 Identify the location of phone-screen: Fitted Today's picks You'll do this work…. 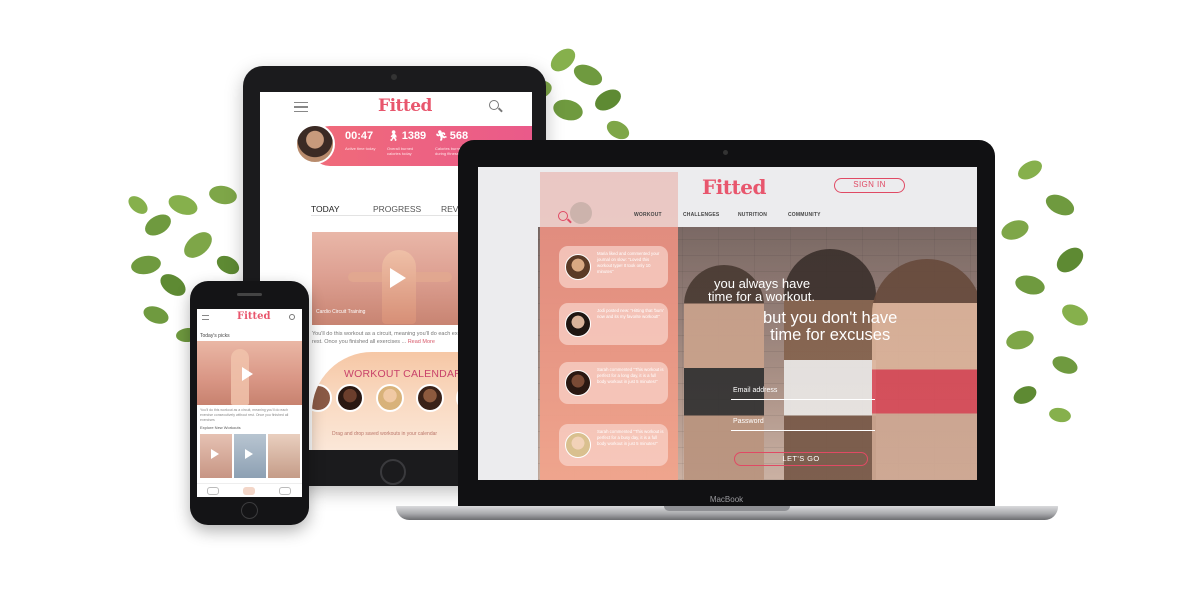
(249, 403).